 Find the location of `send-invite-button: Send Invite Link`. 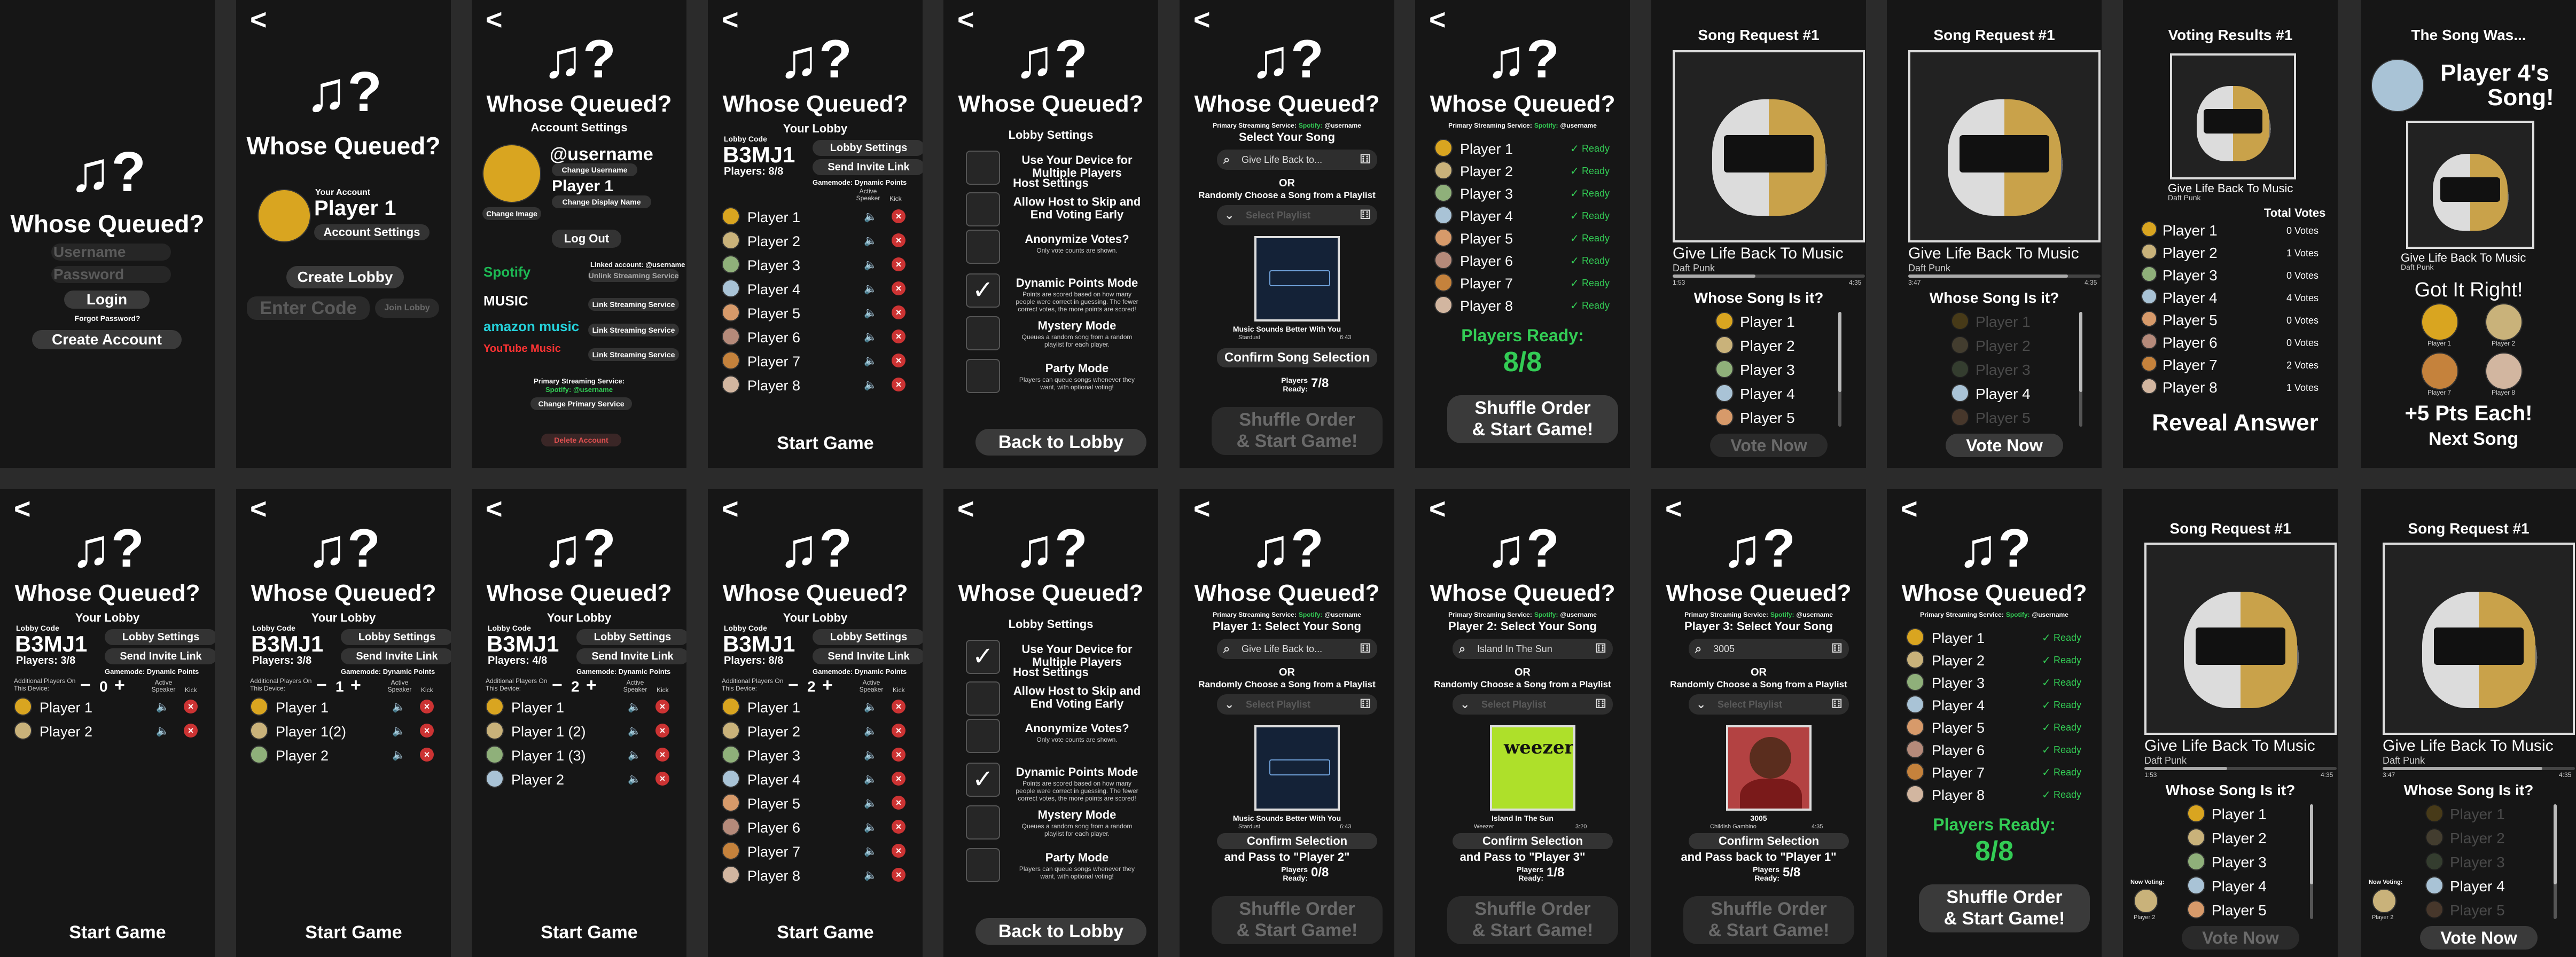

send-invite-button: Send Invite Link is located at coordinates (396, 656).